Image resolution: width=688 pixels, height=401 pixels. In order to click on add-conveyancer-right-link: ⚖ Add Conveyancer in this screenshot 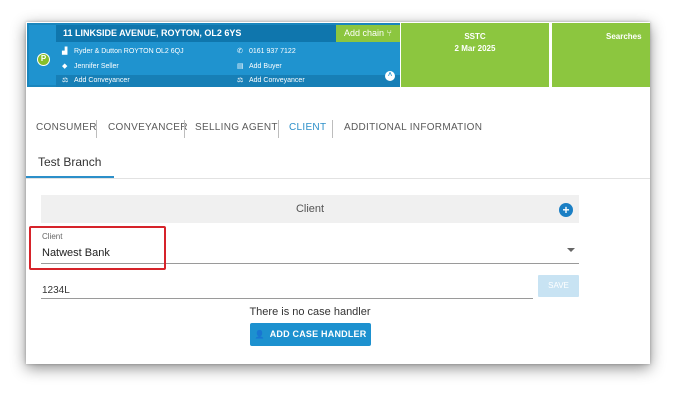, I will do `click(271, 80)`.